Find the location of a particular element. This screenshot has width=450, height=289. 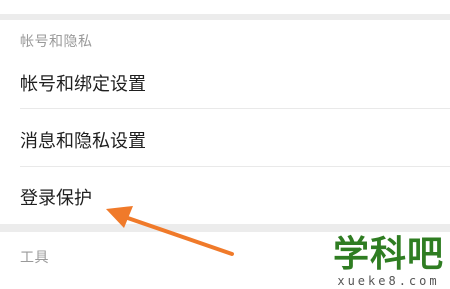

watermark-url: xueke8.com is located at coordinates (388, 281).